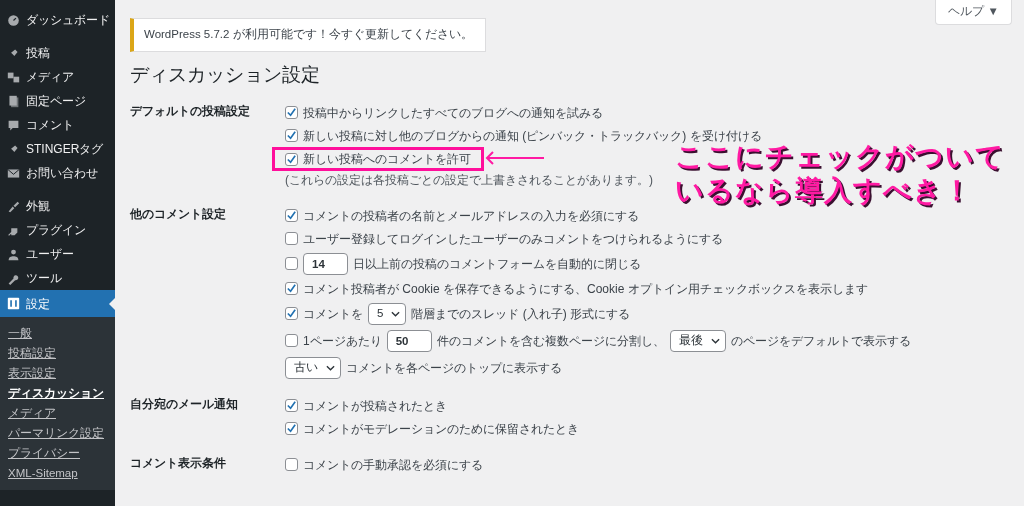 This screenshot has width=1024, height=506. I want to click on submenu-item: パーマリンク設定, so click(57, 433).